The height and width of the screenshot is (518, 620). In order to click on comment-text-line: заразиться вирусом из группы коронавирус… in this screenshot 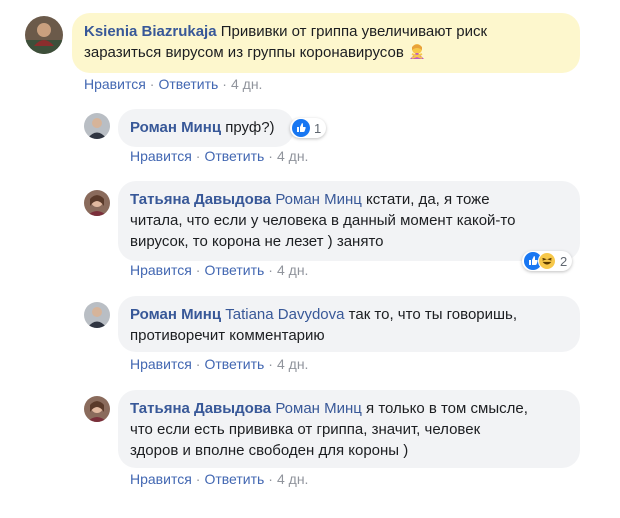, I will do `click(244, 52)`.